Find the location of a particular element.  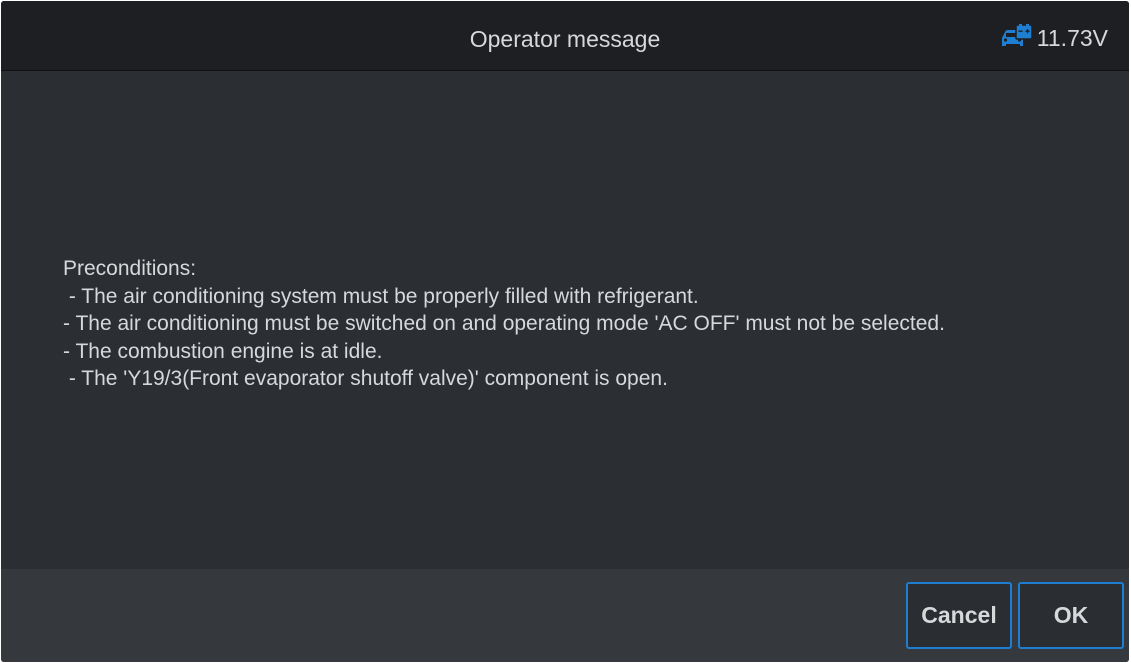

ok-button: OK is located at coordinates (1071, 615).